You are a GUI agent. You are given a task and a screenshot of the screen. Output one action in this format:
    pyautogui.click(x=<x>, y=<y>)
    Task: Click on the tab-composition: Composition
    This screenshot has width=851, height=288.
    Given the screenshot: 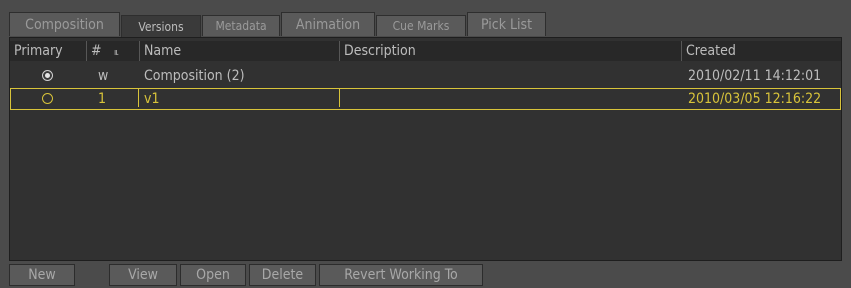 What is the action you would take?
    pyautogui.click(x=64, y=24)
    